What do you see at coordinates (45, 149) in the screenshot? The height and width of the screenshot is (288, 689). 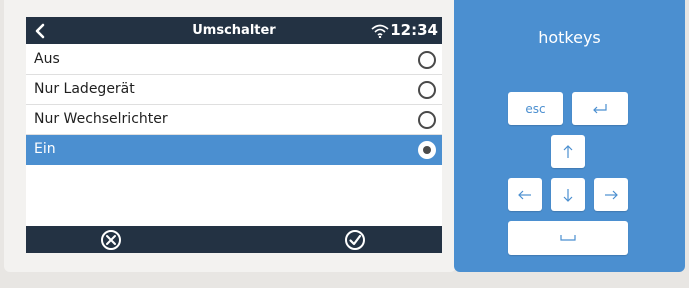 I see `option-label: Ein` at bounding box center [45, 149].